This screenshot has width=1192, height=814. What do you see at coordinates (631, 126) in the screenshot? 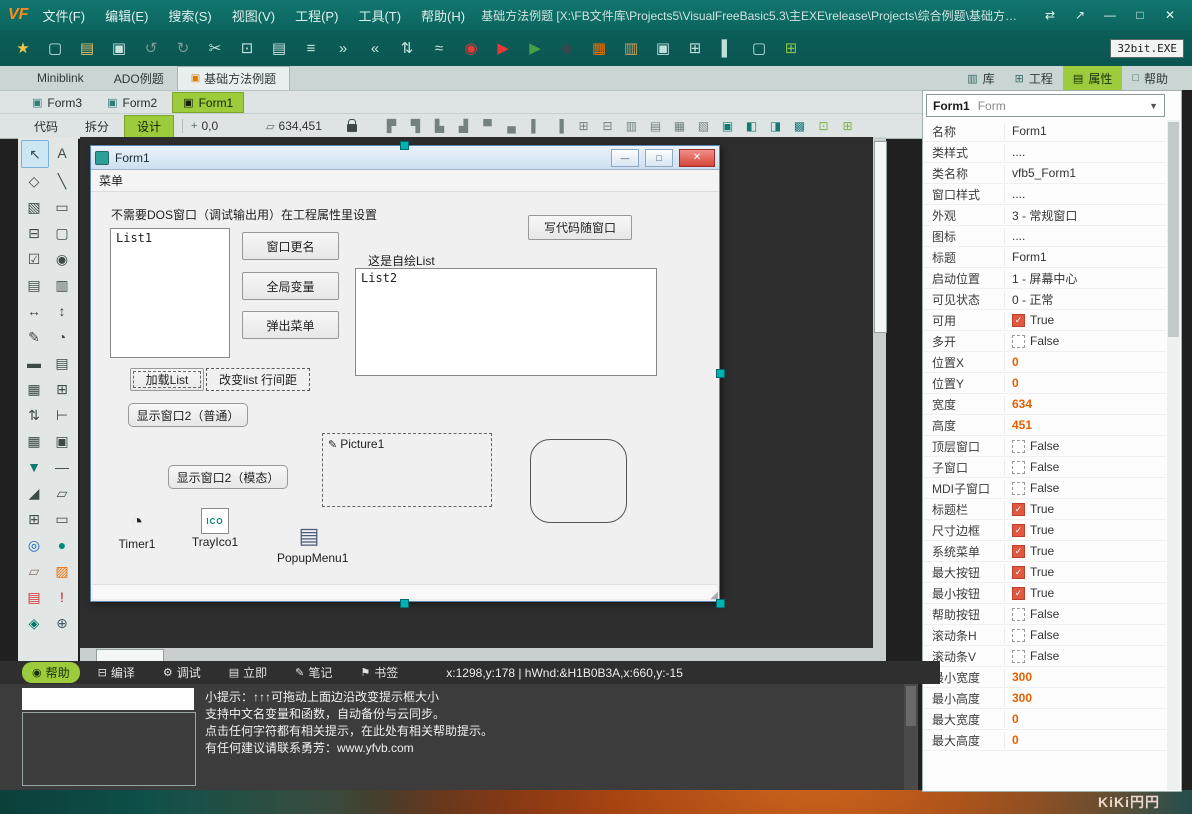
I see `alignment-tool-button: ▥` at bounding box center [631, 126].